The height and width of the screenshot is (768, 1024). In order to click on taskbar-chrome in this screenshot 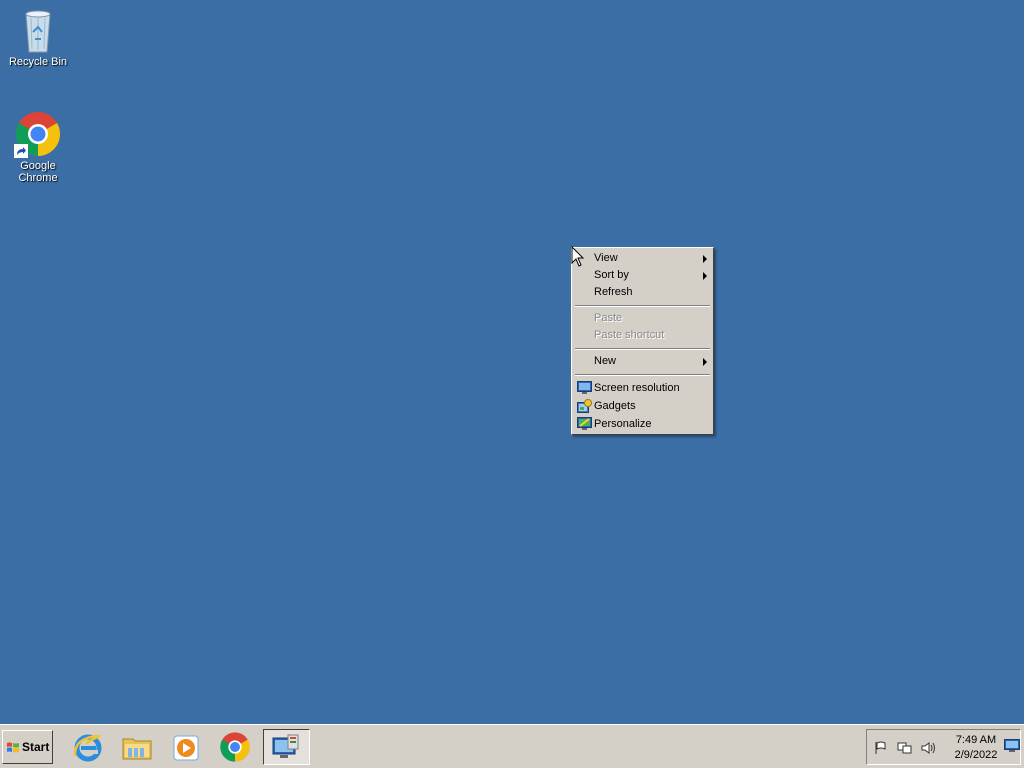, I will do `click(235, 747)`.